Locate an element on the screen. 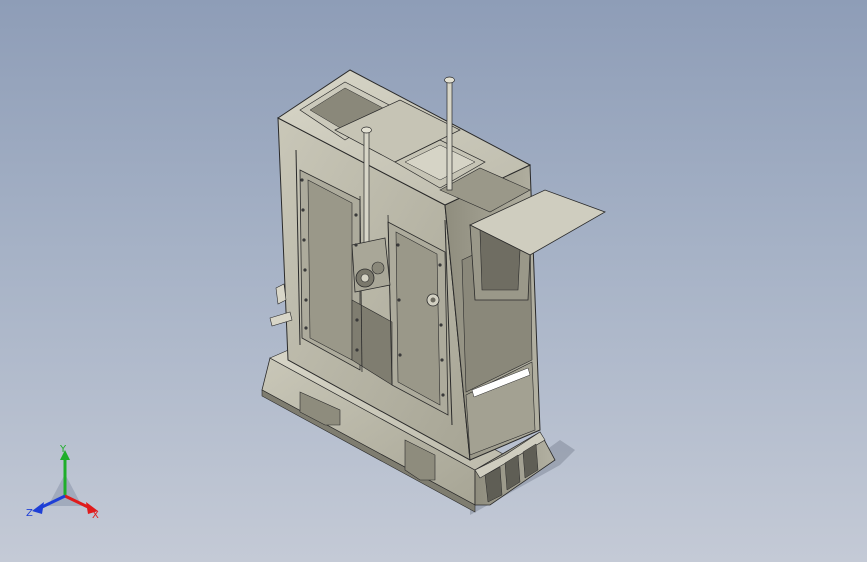  triad-y-label: Y is located at coordinates (63, 449).